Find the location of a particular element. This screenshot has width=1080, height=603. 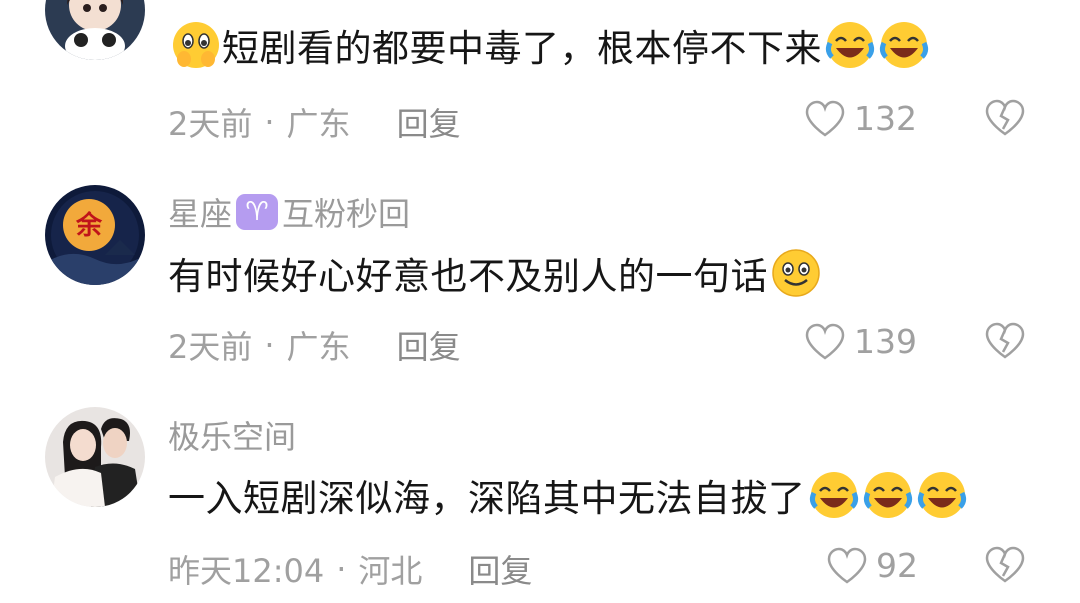

username: 星座 ♈ 互粉秒回 is located at coordinates (289, 212).